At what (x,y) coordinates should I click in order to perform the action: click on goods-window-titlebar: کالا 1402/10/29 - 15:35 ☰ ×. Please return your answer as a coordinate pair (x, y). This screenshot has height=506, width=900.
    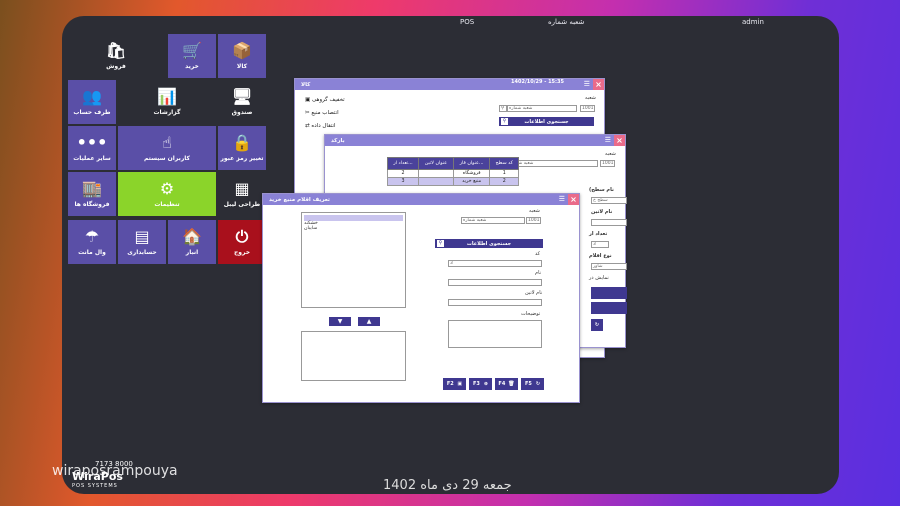
    Looking at the image, I should click on (449, 84).